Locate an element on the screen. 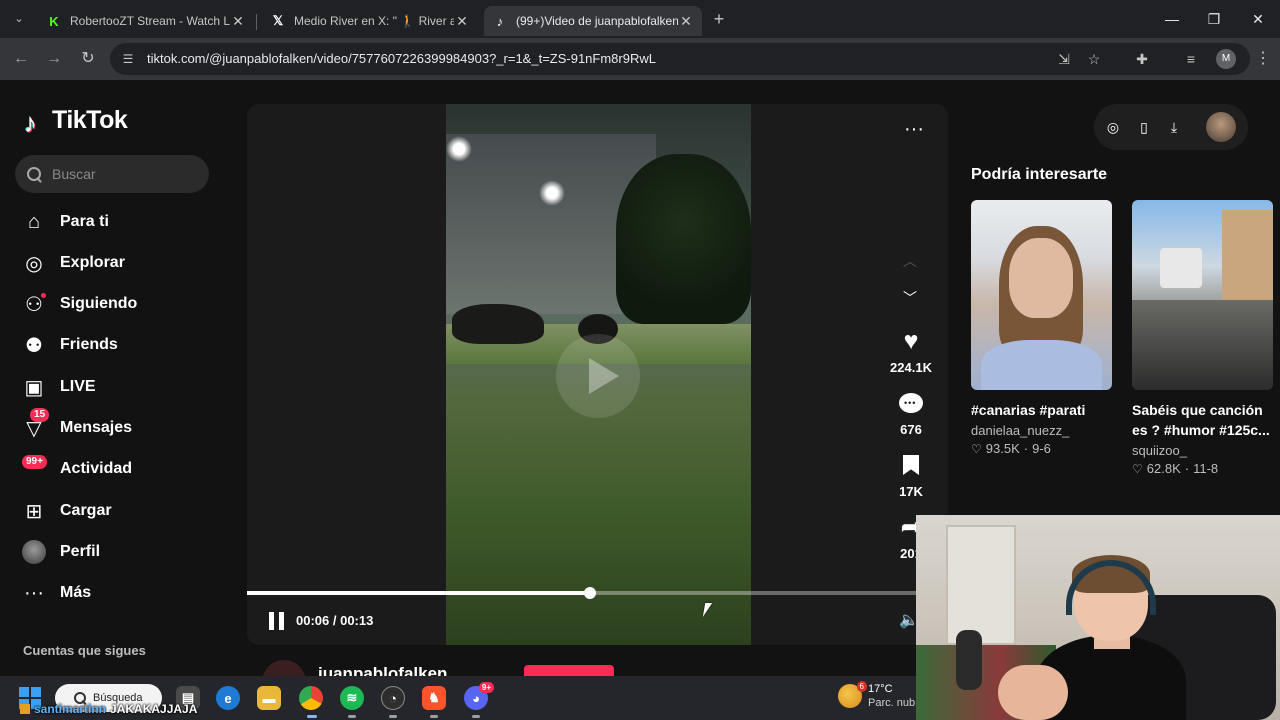 Image resolution: width=1280 pixels, height=720 pixels. save-action: 17K is located at coordinates (911, 474).